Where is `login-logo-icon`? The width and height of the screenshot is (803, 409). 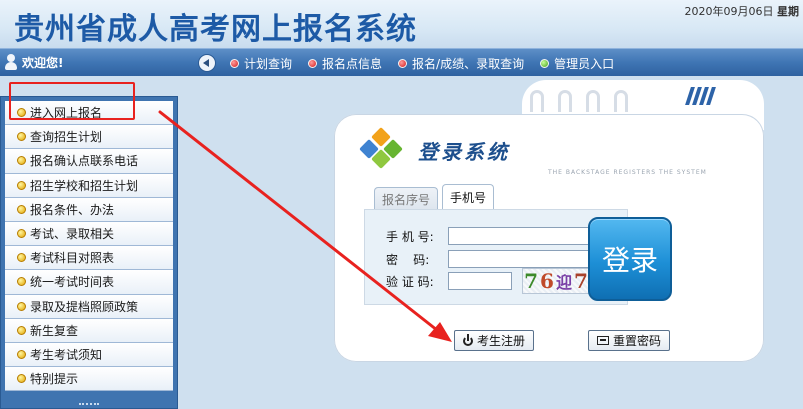
login-logo-icon is located at coordinates (383, 148).